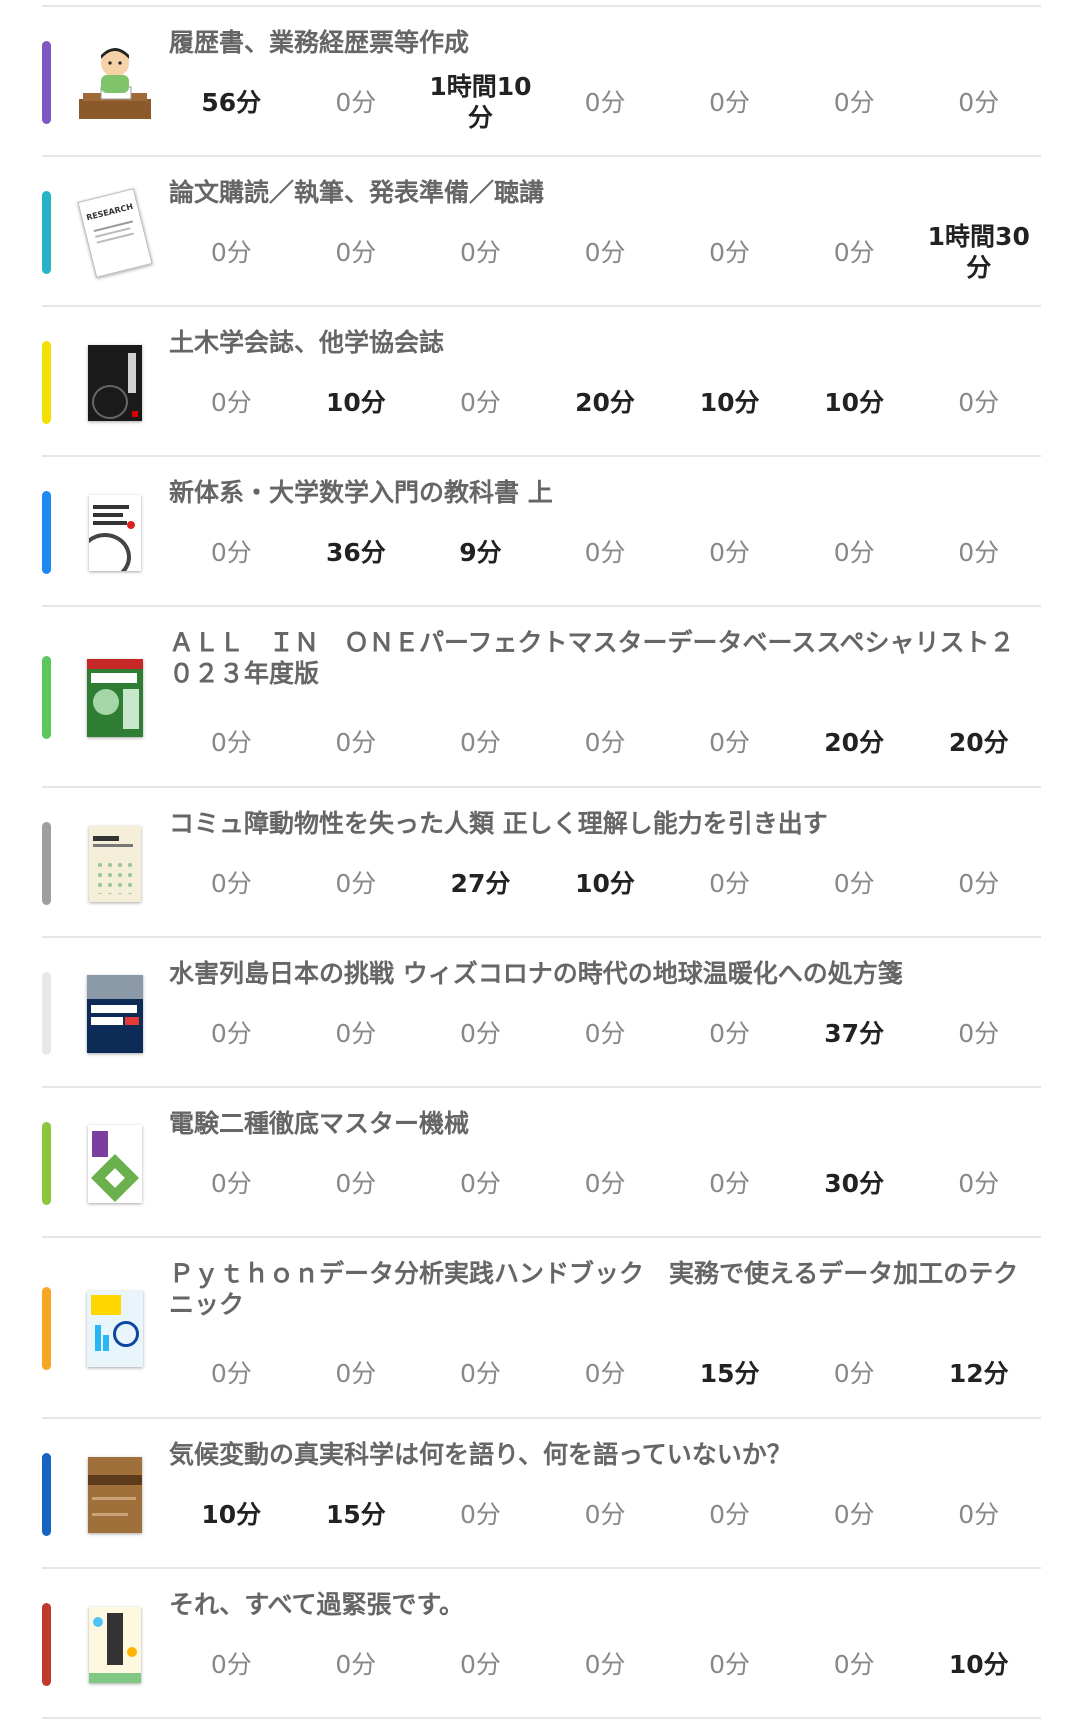 The height and width of the screenshot is (1735, 1080). Describe the element at coordinates (978, 252) in the screenshot. I see `time-value: 1時間30 分` at that location.